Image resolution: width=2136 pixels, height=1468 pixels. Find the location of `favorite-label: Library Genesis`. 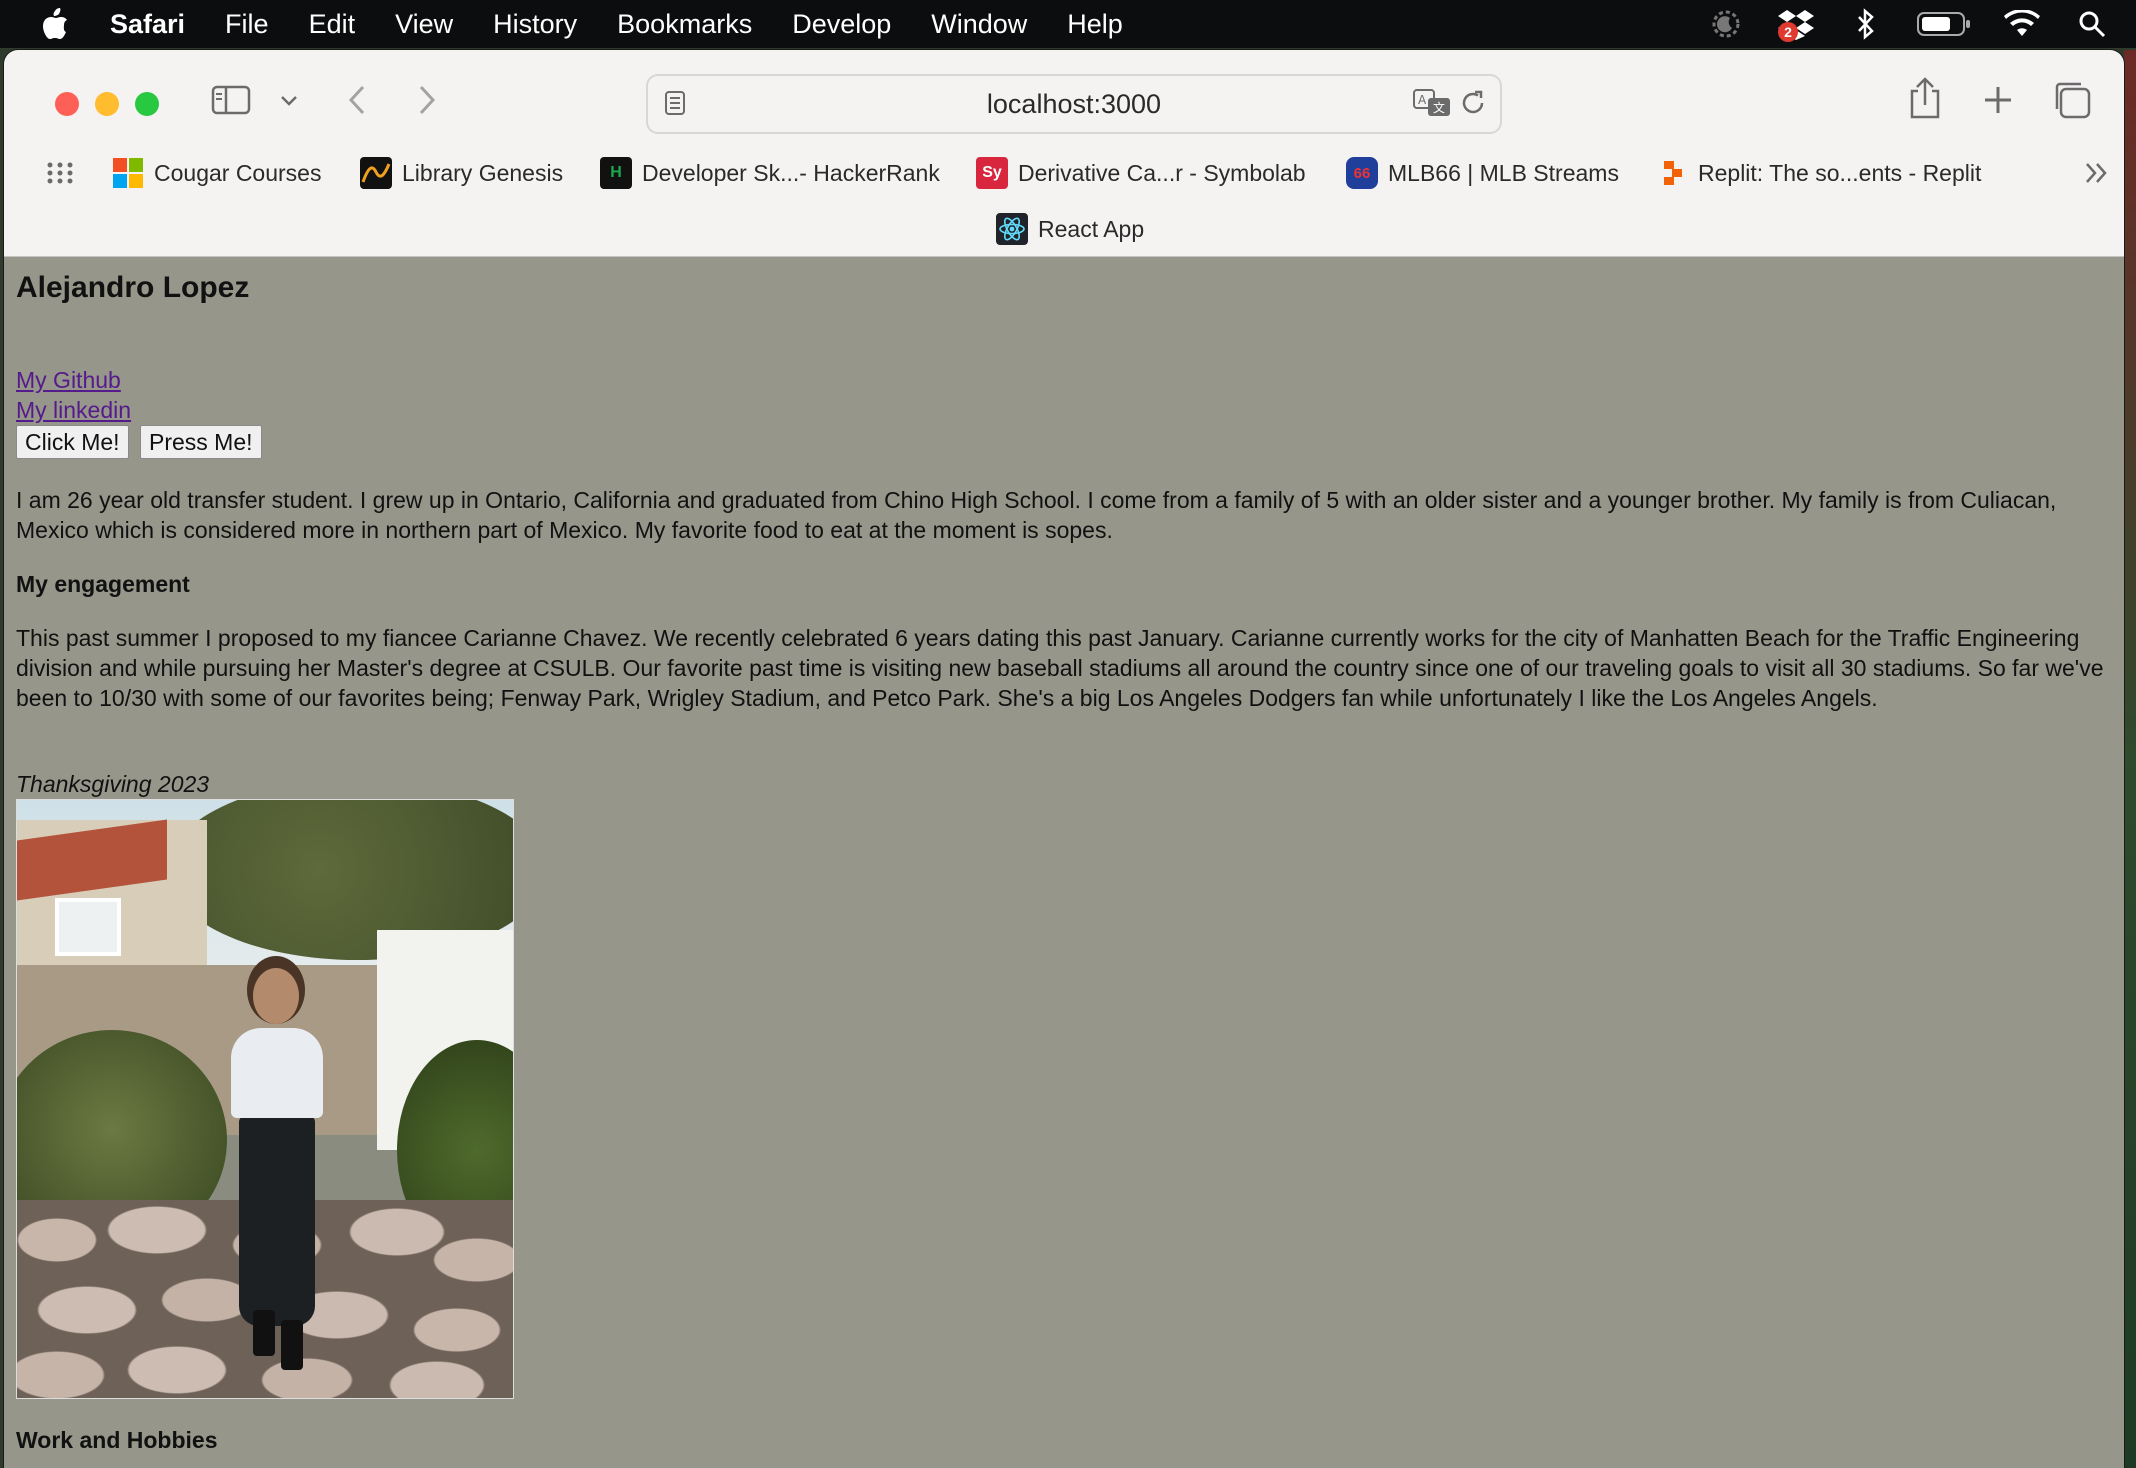

favorite-label: Library Genesis is located at coordinates (483, 172).